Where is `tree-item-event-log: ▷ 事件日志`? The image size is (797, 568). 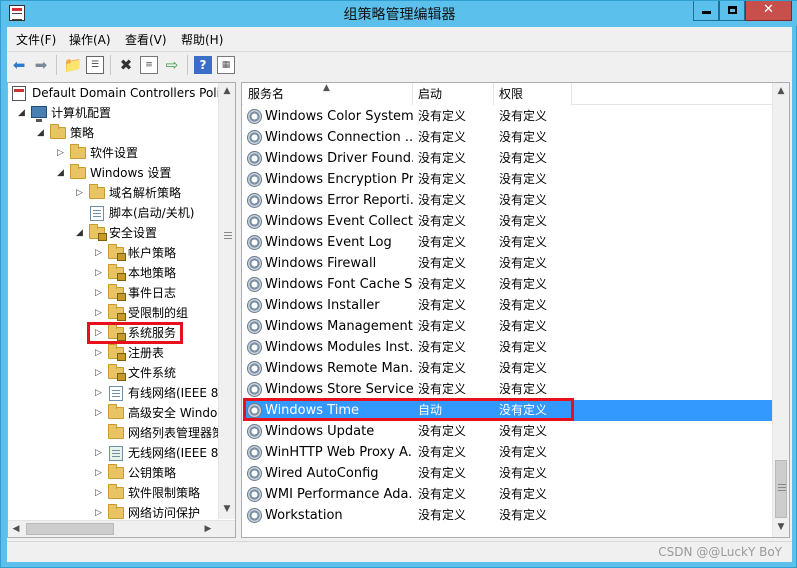 tree-item-event-log: ▷ 事件日志 is located at coordinates (114, 293).